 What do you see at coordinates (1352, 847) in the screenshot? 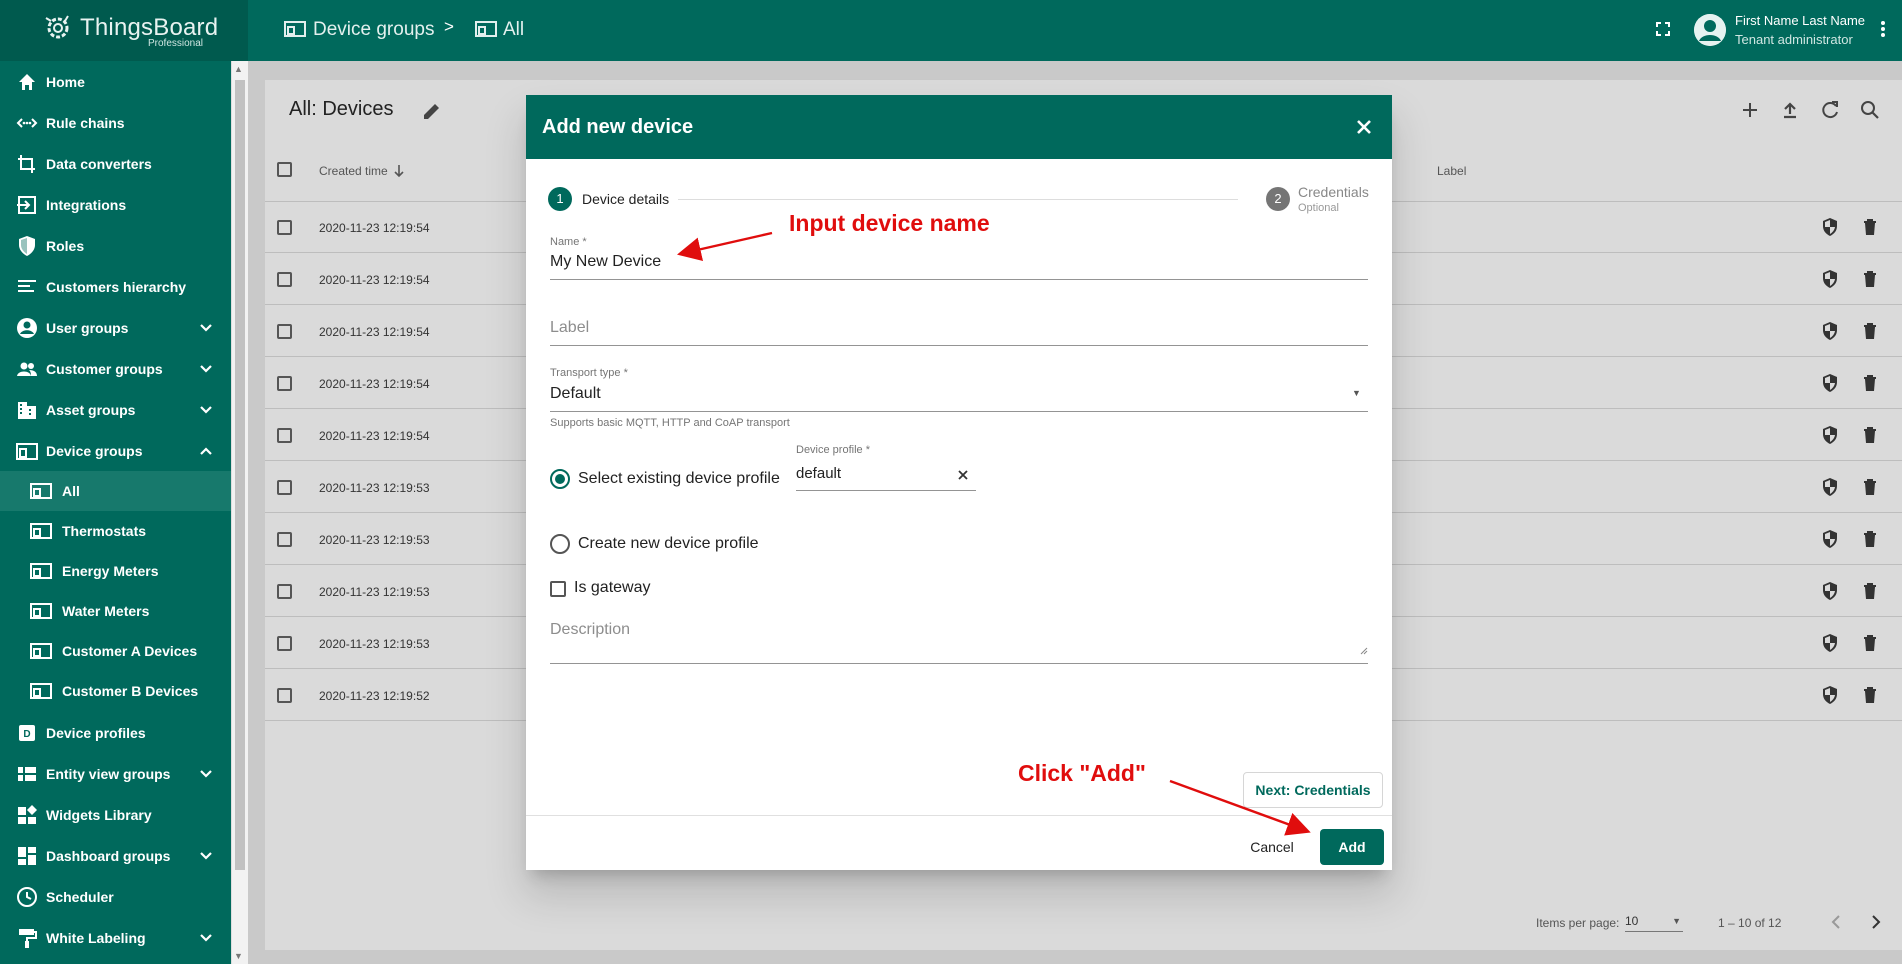
I see `add-button: Add` at bounding box center [1352, 847].